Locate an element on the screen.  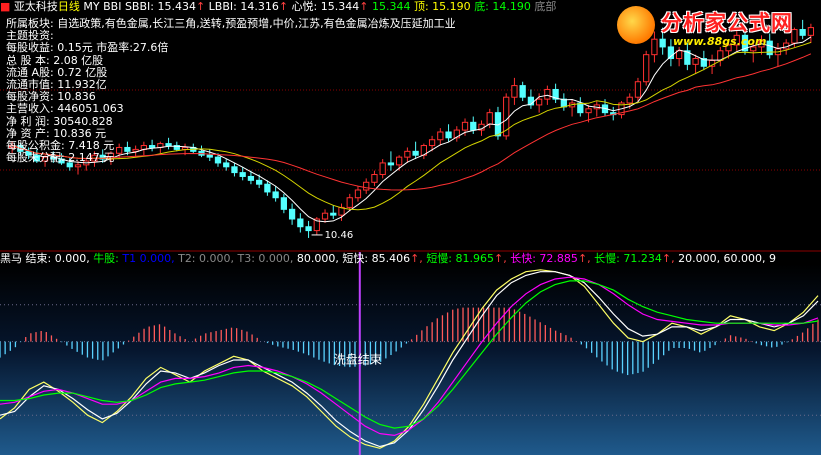
washout-end-label: 洗盘结束 is located at coordinates (358, 359).